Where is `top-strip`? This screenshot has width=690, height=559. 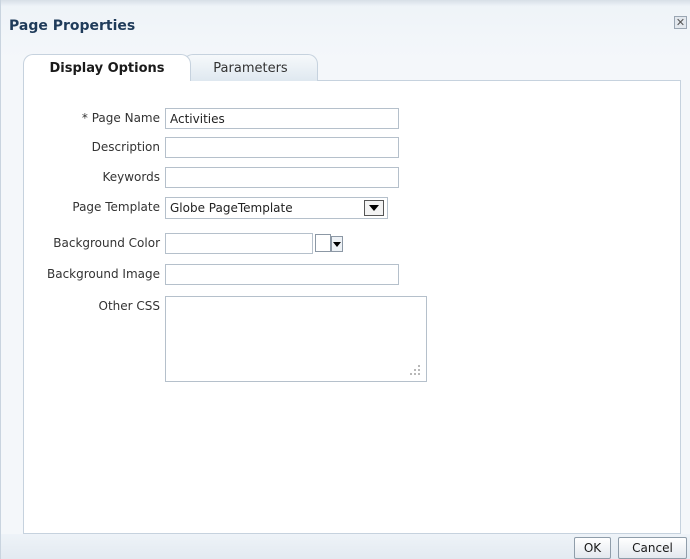 top-strip is located at coordinates (345, 3).